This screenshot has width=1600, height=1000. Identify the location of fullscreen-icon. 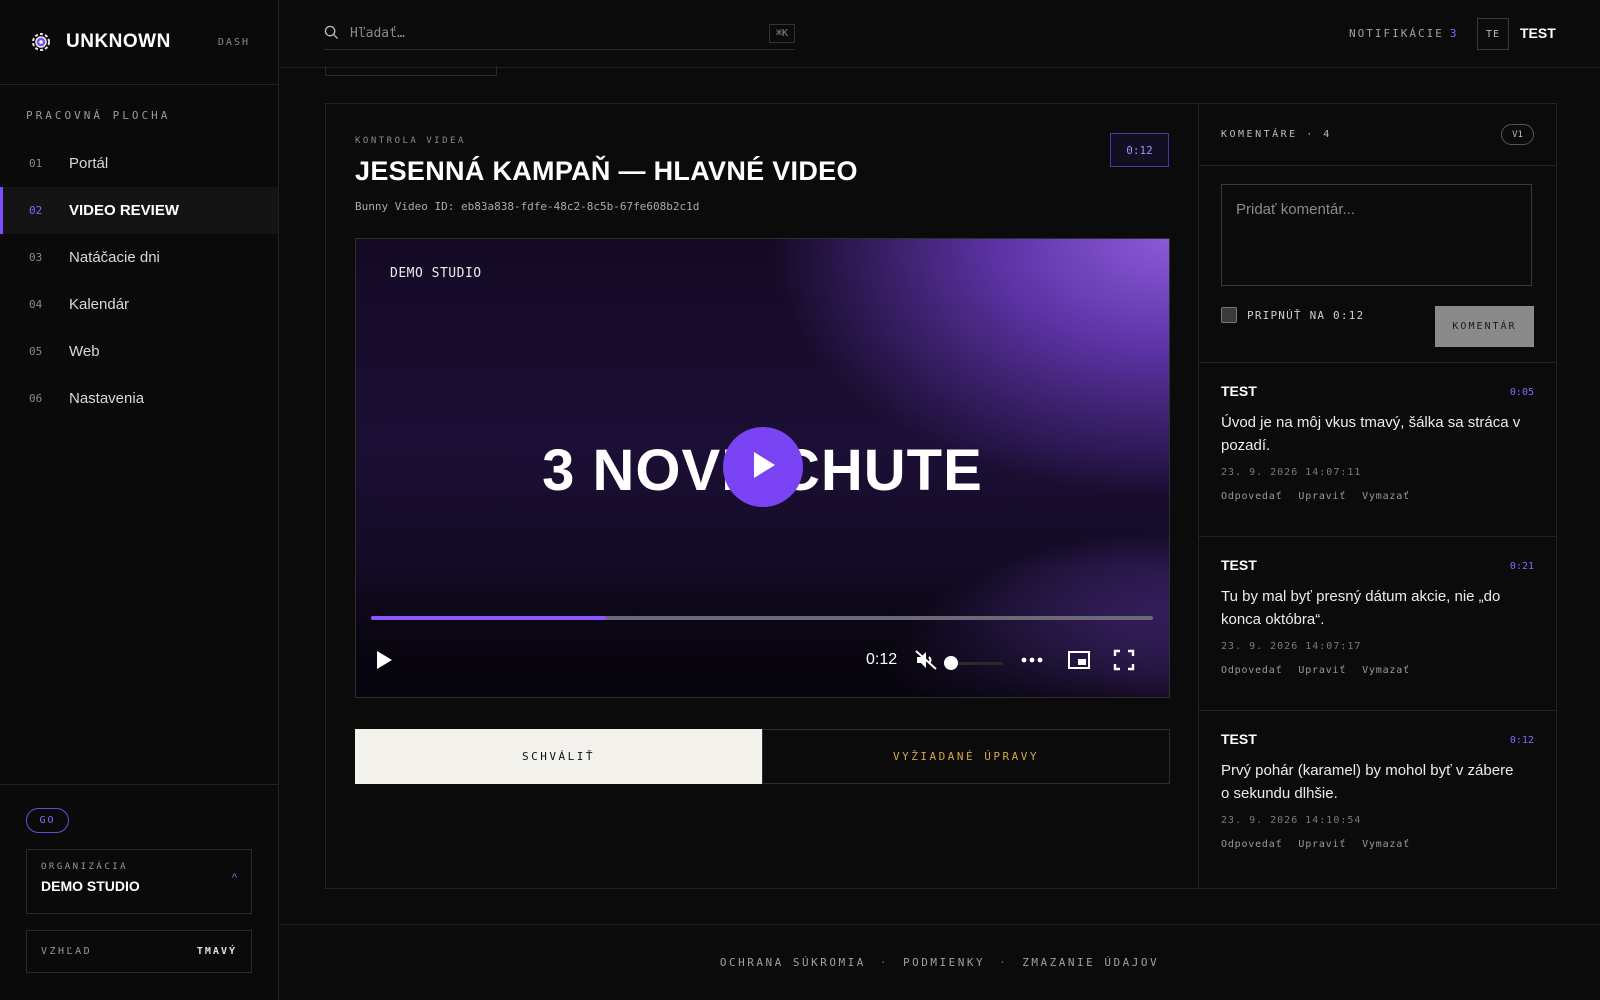
(1124, 662).